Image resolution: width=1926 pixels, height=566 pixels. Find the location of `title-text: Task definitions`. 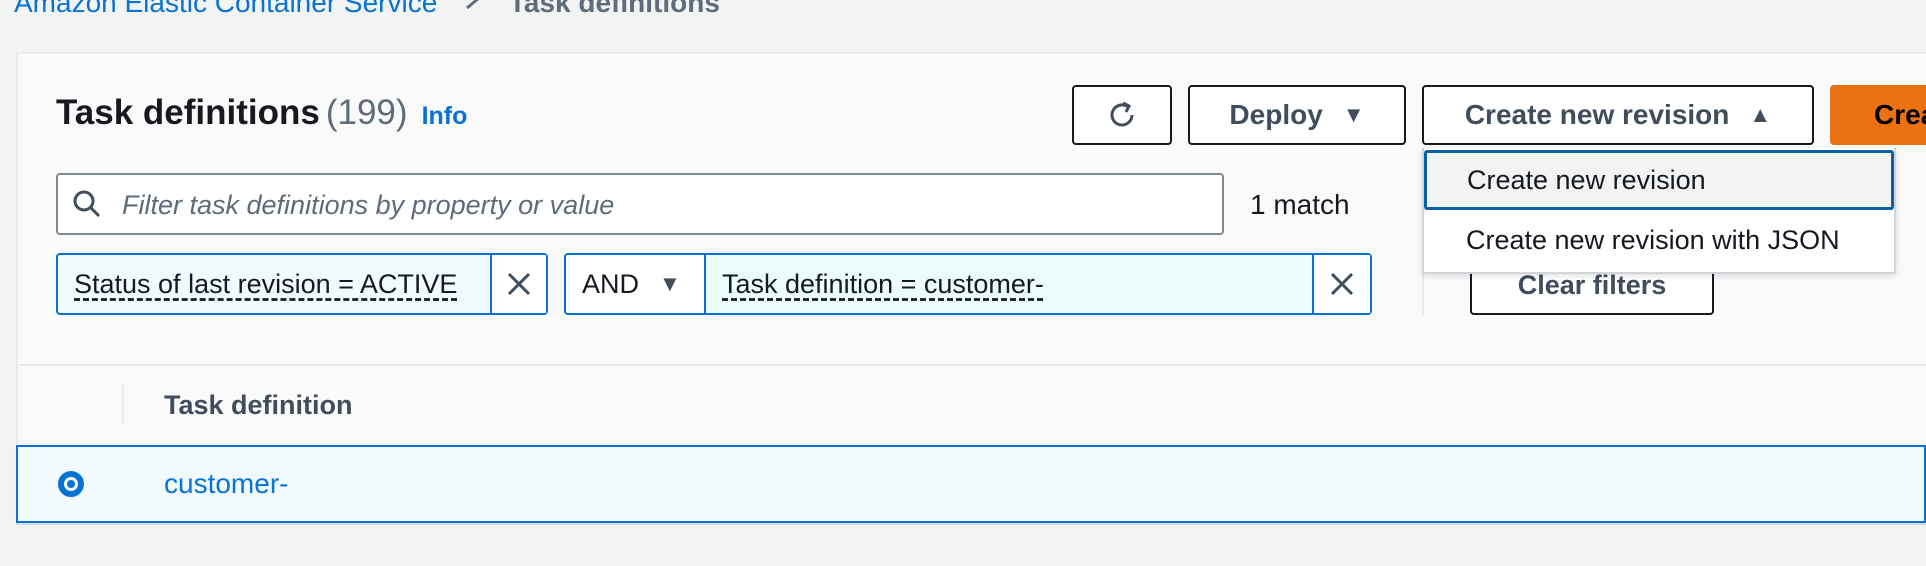

title-text: Task definitions is located at coordinates (188, 112).